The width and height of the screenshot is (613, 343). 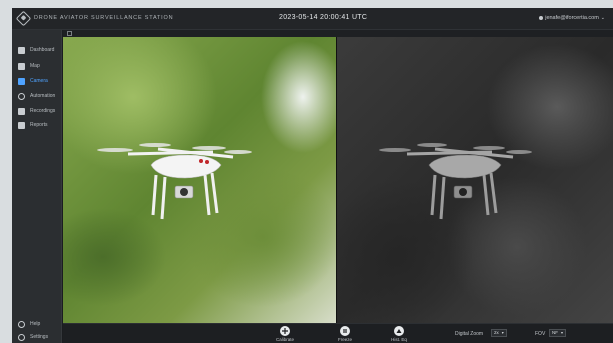 I want to click on sidebar-item-label: Camera, so click(x=39, y=81).